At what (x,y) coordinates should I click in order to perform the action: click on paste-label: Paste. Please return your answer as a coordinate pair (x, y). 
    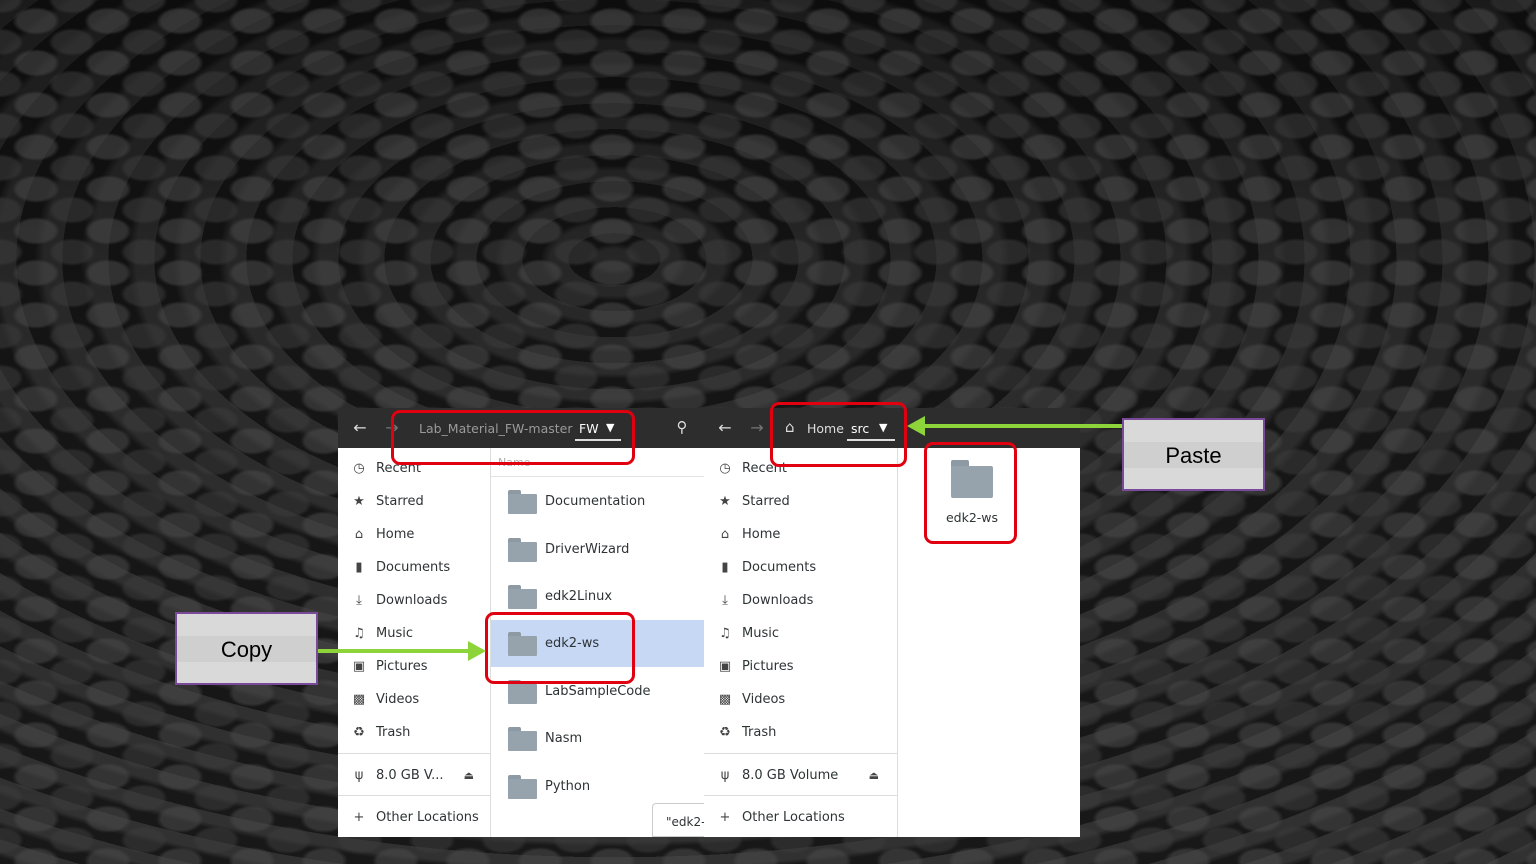
    Looking at the image, I should click on (1193, 455).